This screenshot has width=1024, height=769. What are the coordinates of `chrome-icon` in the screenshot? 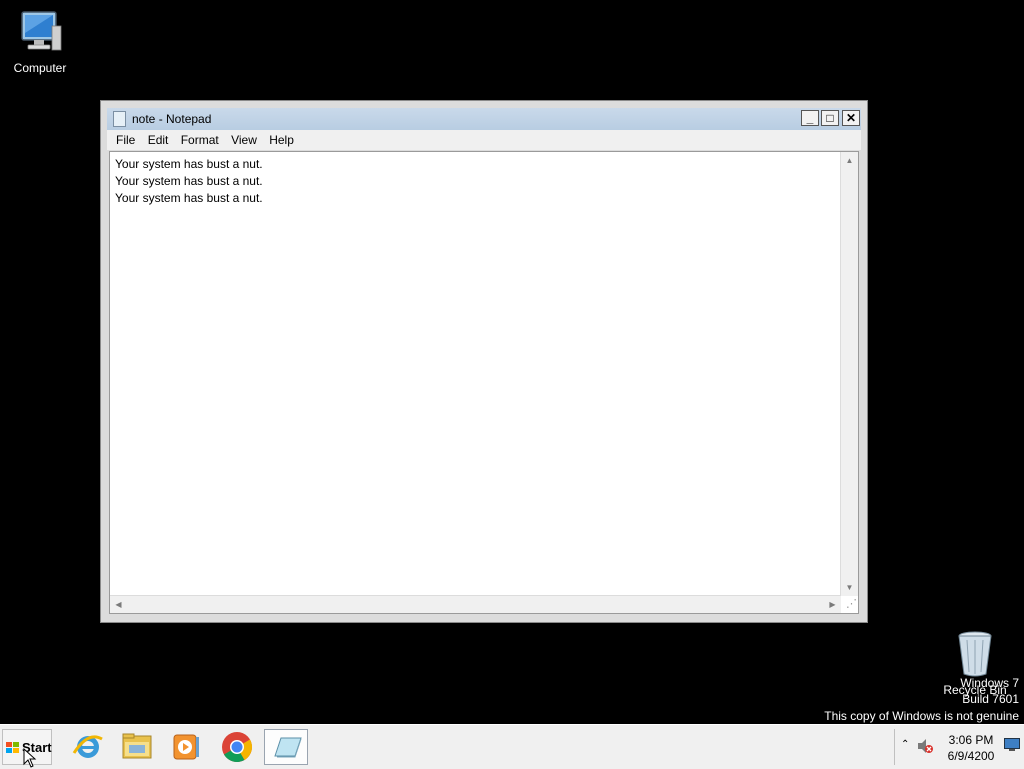 It's located at (237, 747).